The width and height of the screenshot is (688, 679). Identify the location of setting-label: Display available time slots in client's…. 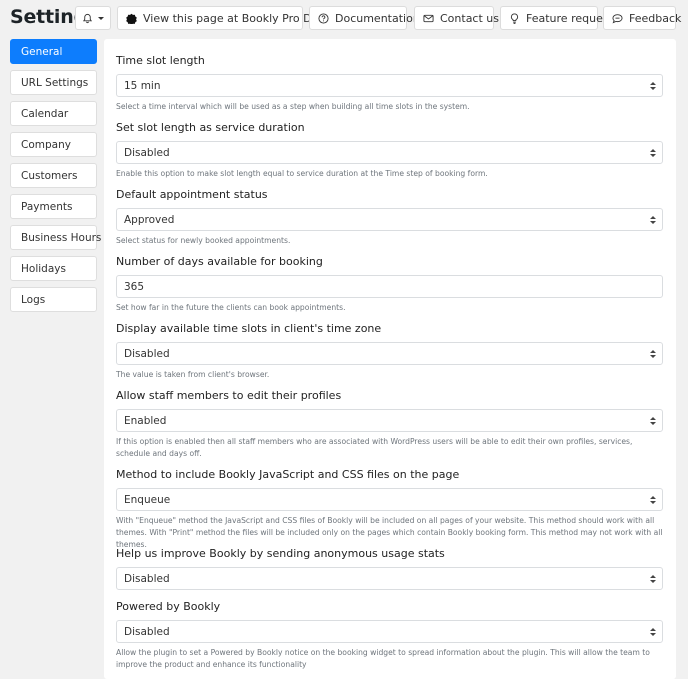
(249, 328).